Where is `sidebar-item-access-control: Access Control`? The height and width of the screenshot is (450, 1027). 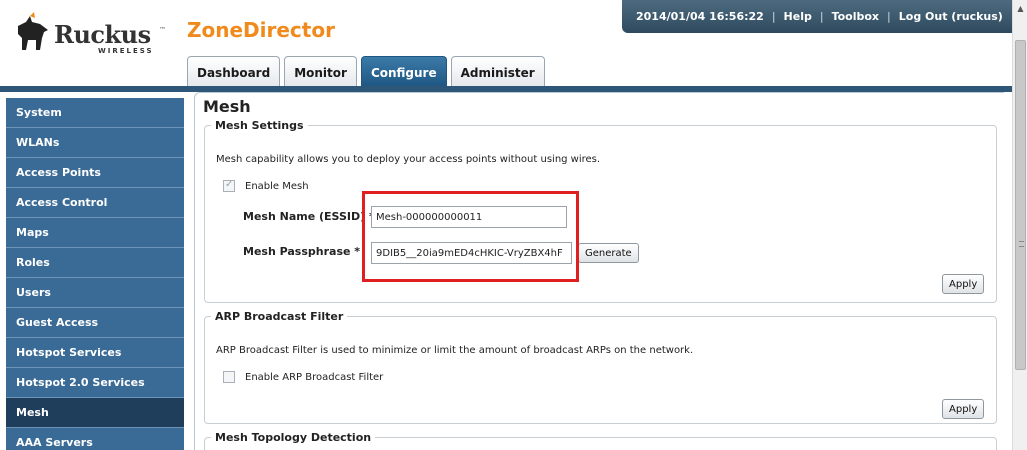
sidebar-item-access-control: Access Control is located at coordinates (95, 203).